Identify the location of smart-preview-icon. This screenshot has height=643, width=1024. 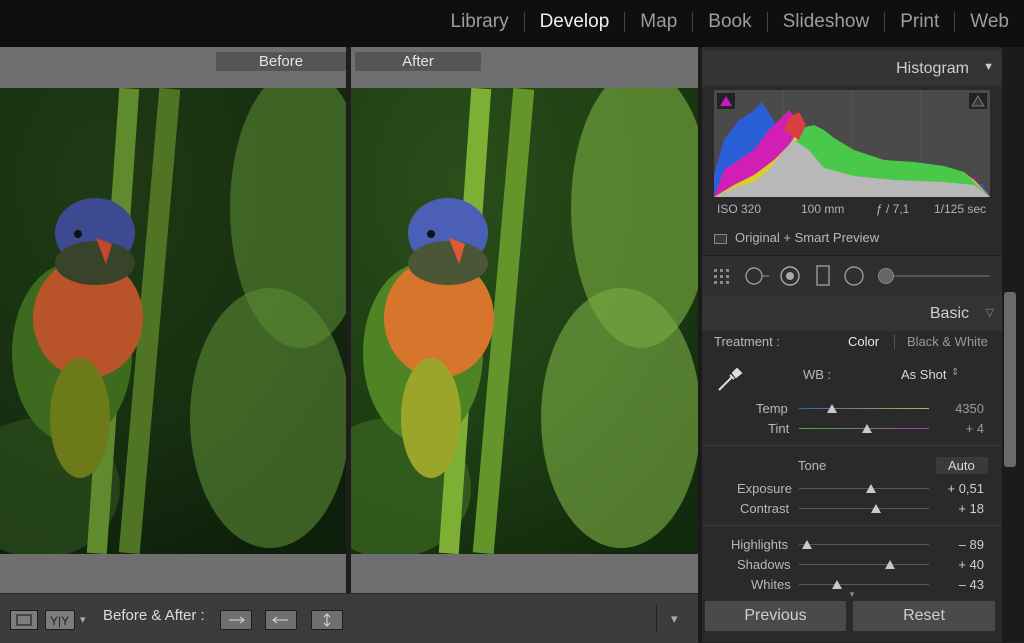
(720, 239).